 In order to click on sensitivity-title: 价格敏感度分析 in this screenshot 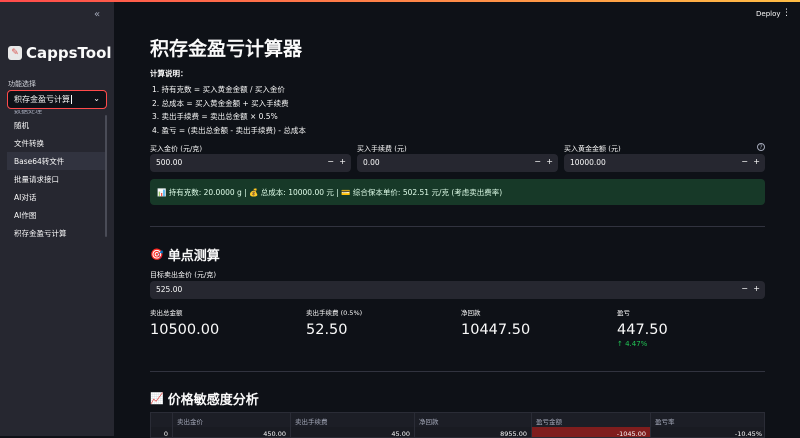, I will do `click(213, 400)`.